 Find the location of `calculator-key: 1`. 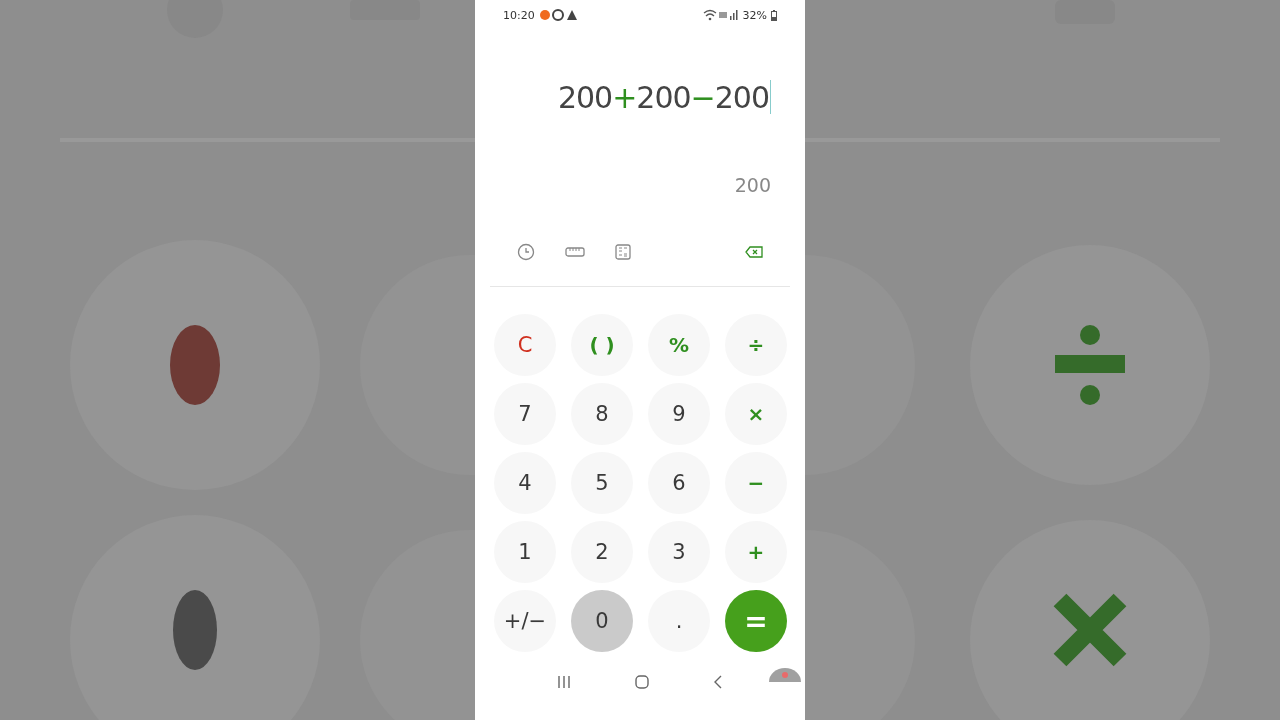

calculator-key: 1 is located at coordinates (525, 552).